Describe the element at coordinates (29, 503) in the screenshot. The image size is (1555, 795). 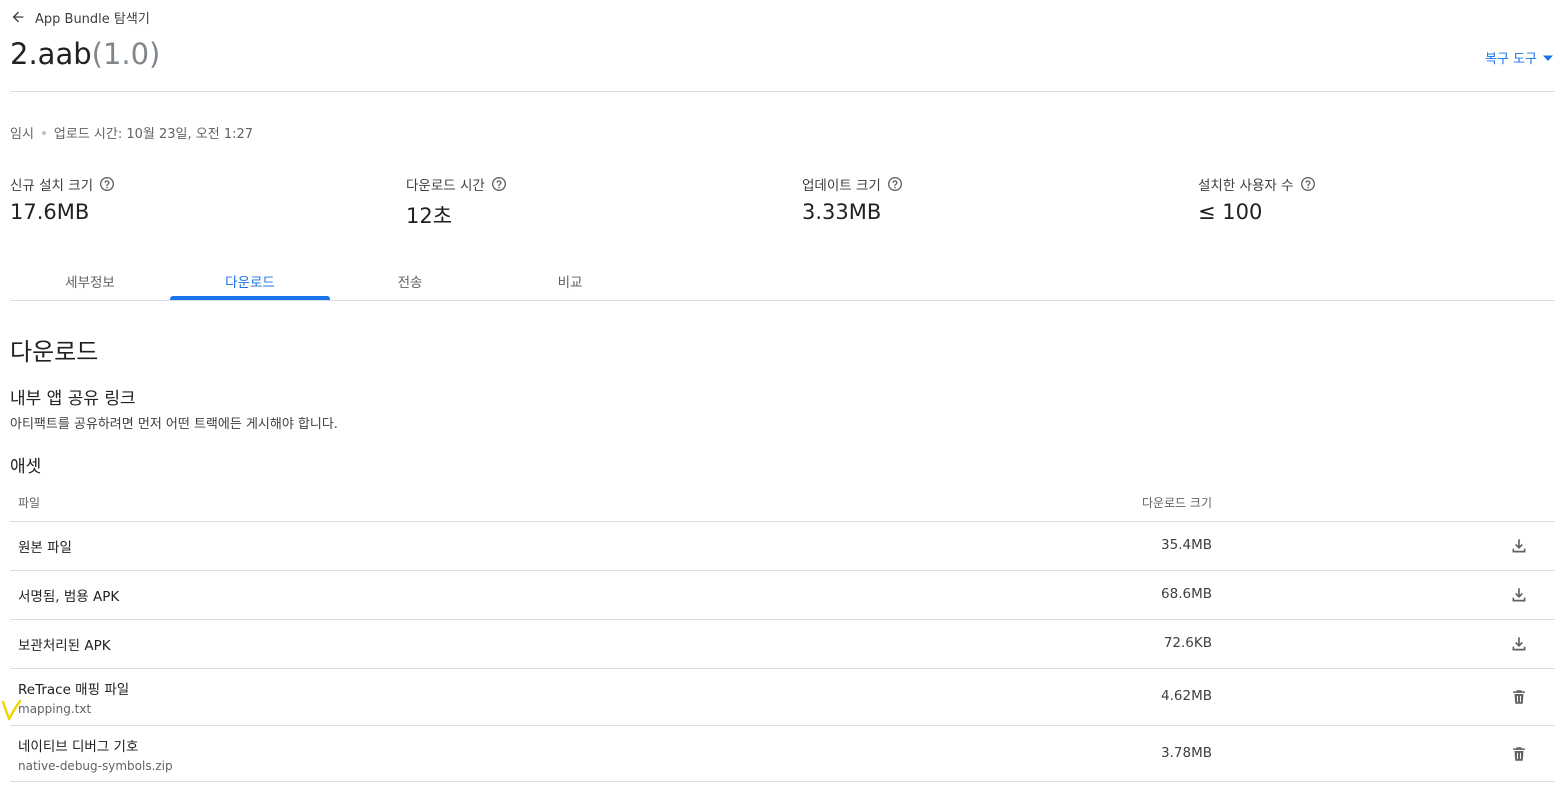
I see `column-header-file: 파일` at that location.